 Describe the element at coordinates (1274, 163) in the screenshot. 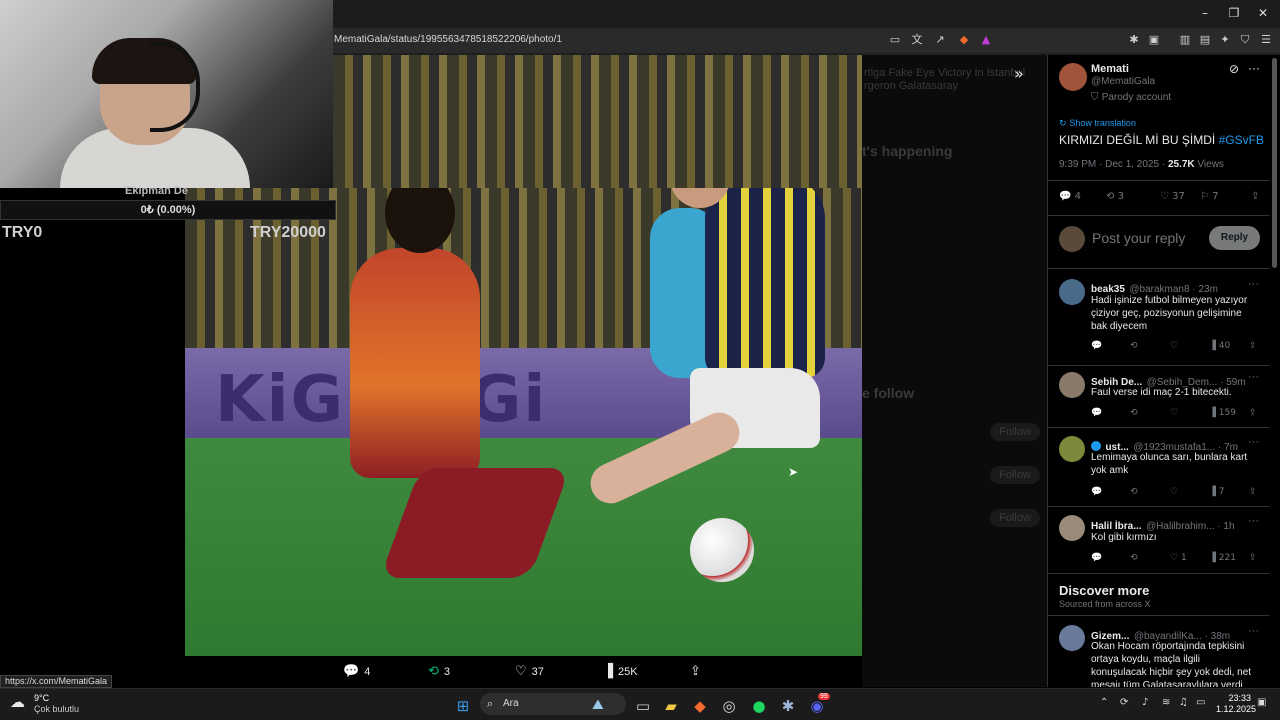

I see `scrollbar-thumb` at that location.